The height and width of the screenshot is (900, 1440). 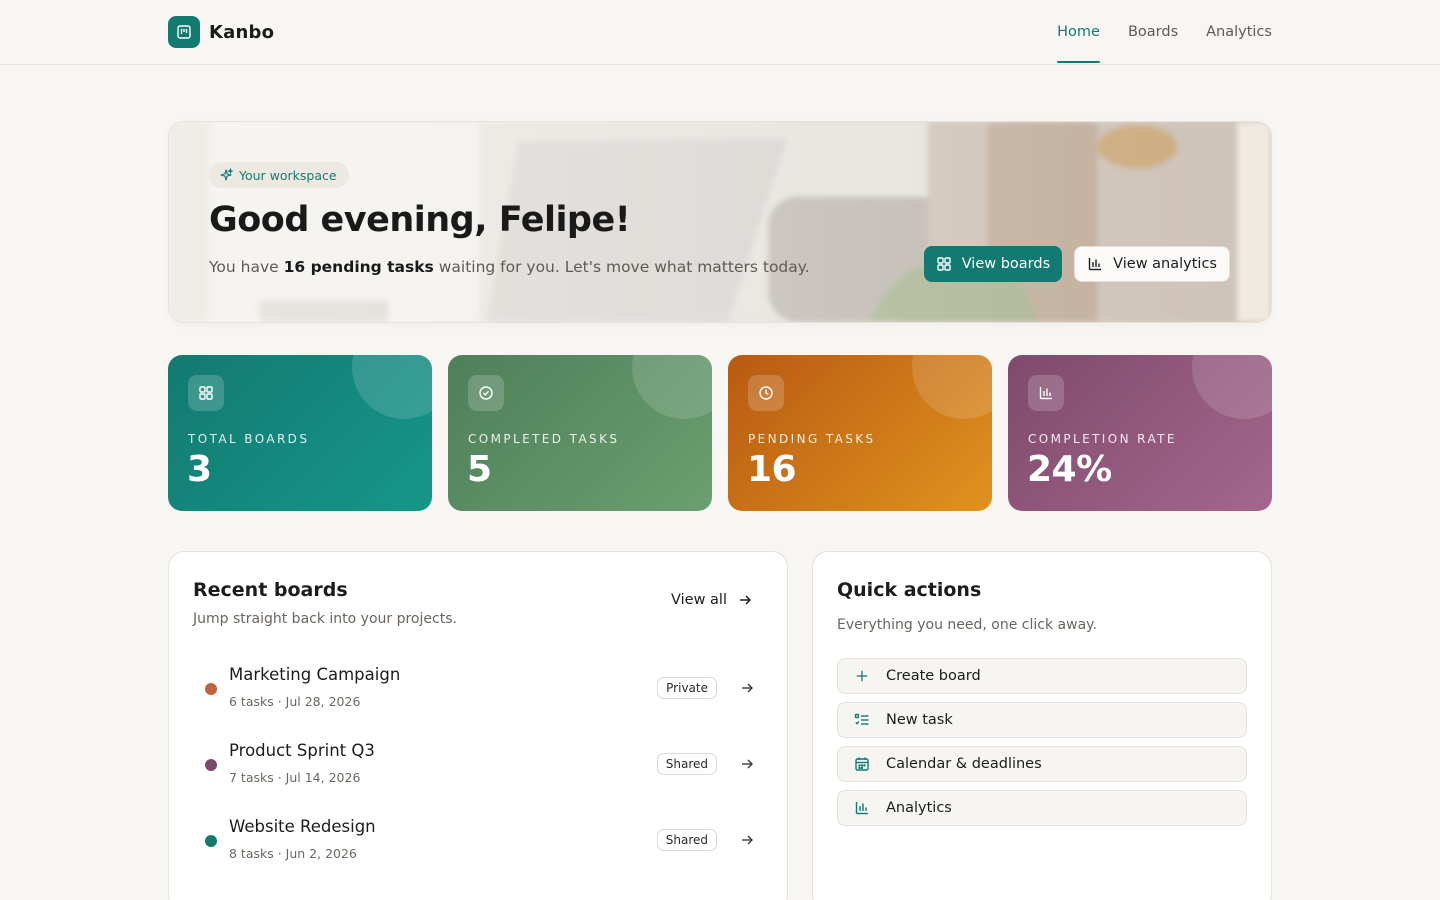 I want to click on view-boards-button: View boards, so click(x=993, y=264).